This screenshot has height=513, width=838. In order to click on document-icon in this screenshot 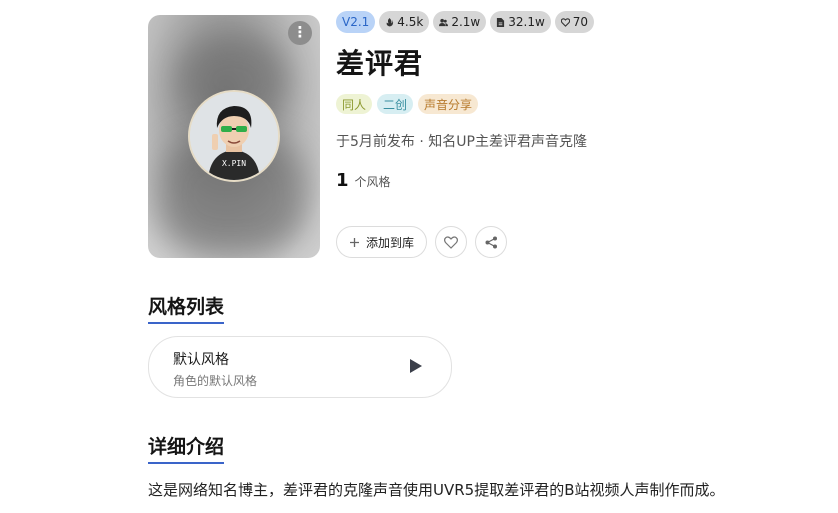, I will do `click(501, 22)`.